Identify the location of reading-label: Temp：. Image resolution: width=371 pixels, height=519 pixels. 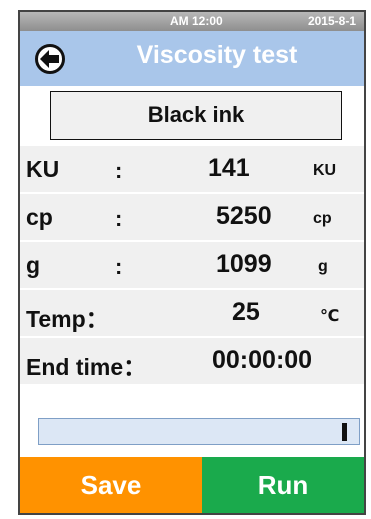
(67, 319).